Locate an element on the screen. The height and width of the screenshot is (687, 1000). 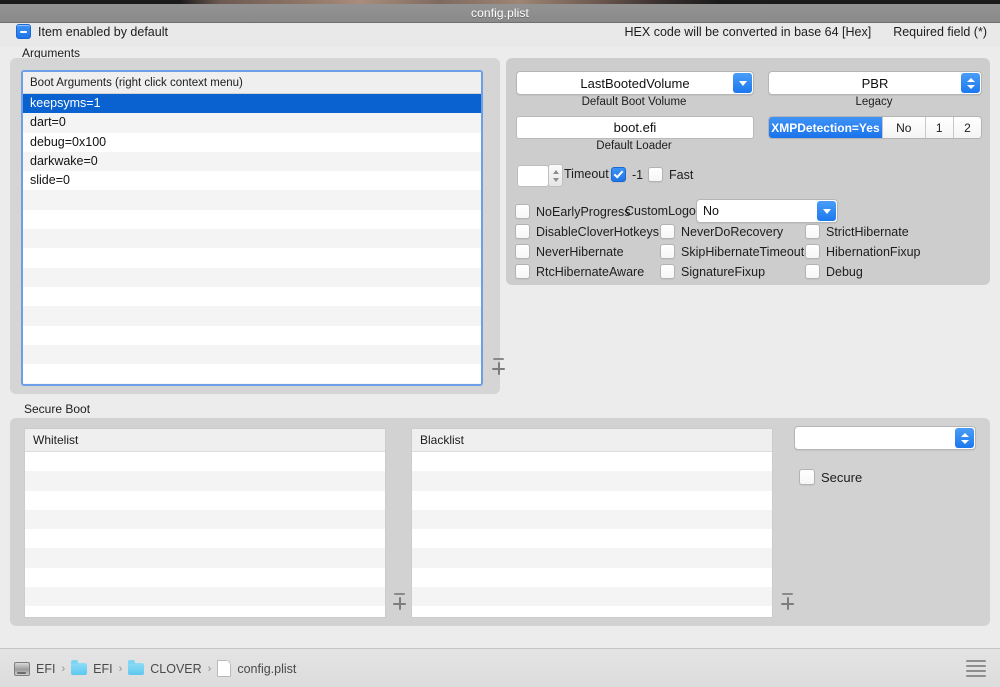
breadcrumb-item-clover: CLOVER is located at coordinates (165, 667).